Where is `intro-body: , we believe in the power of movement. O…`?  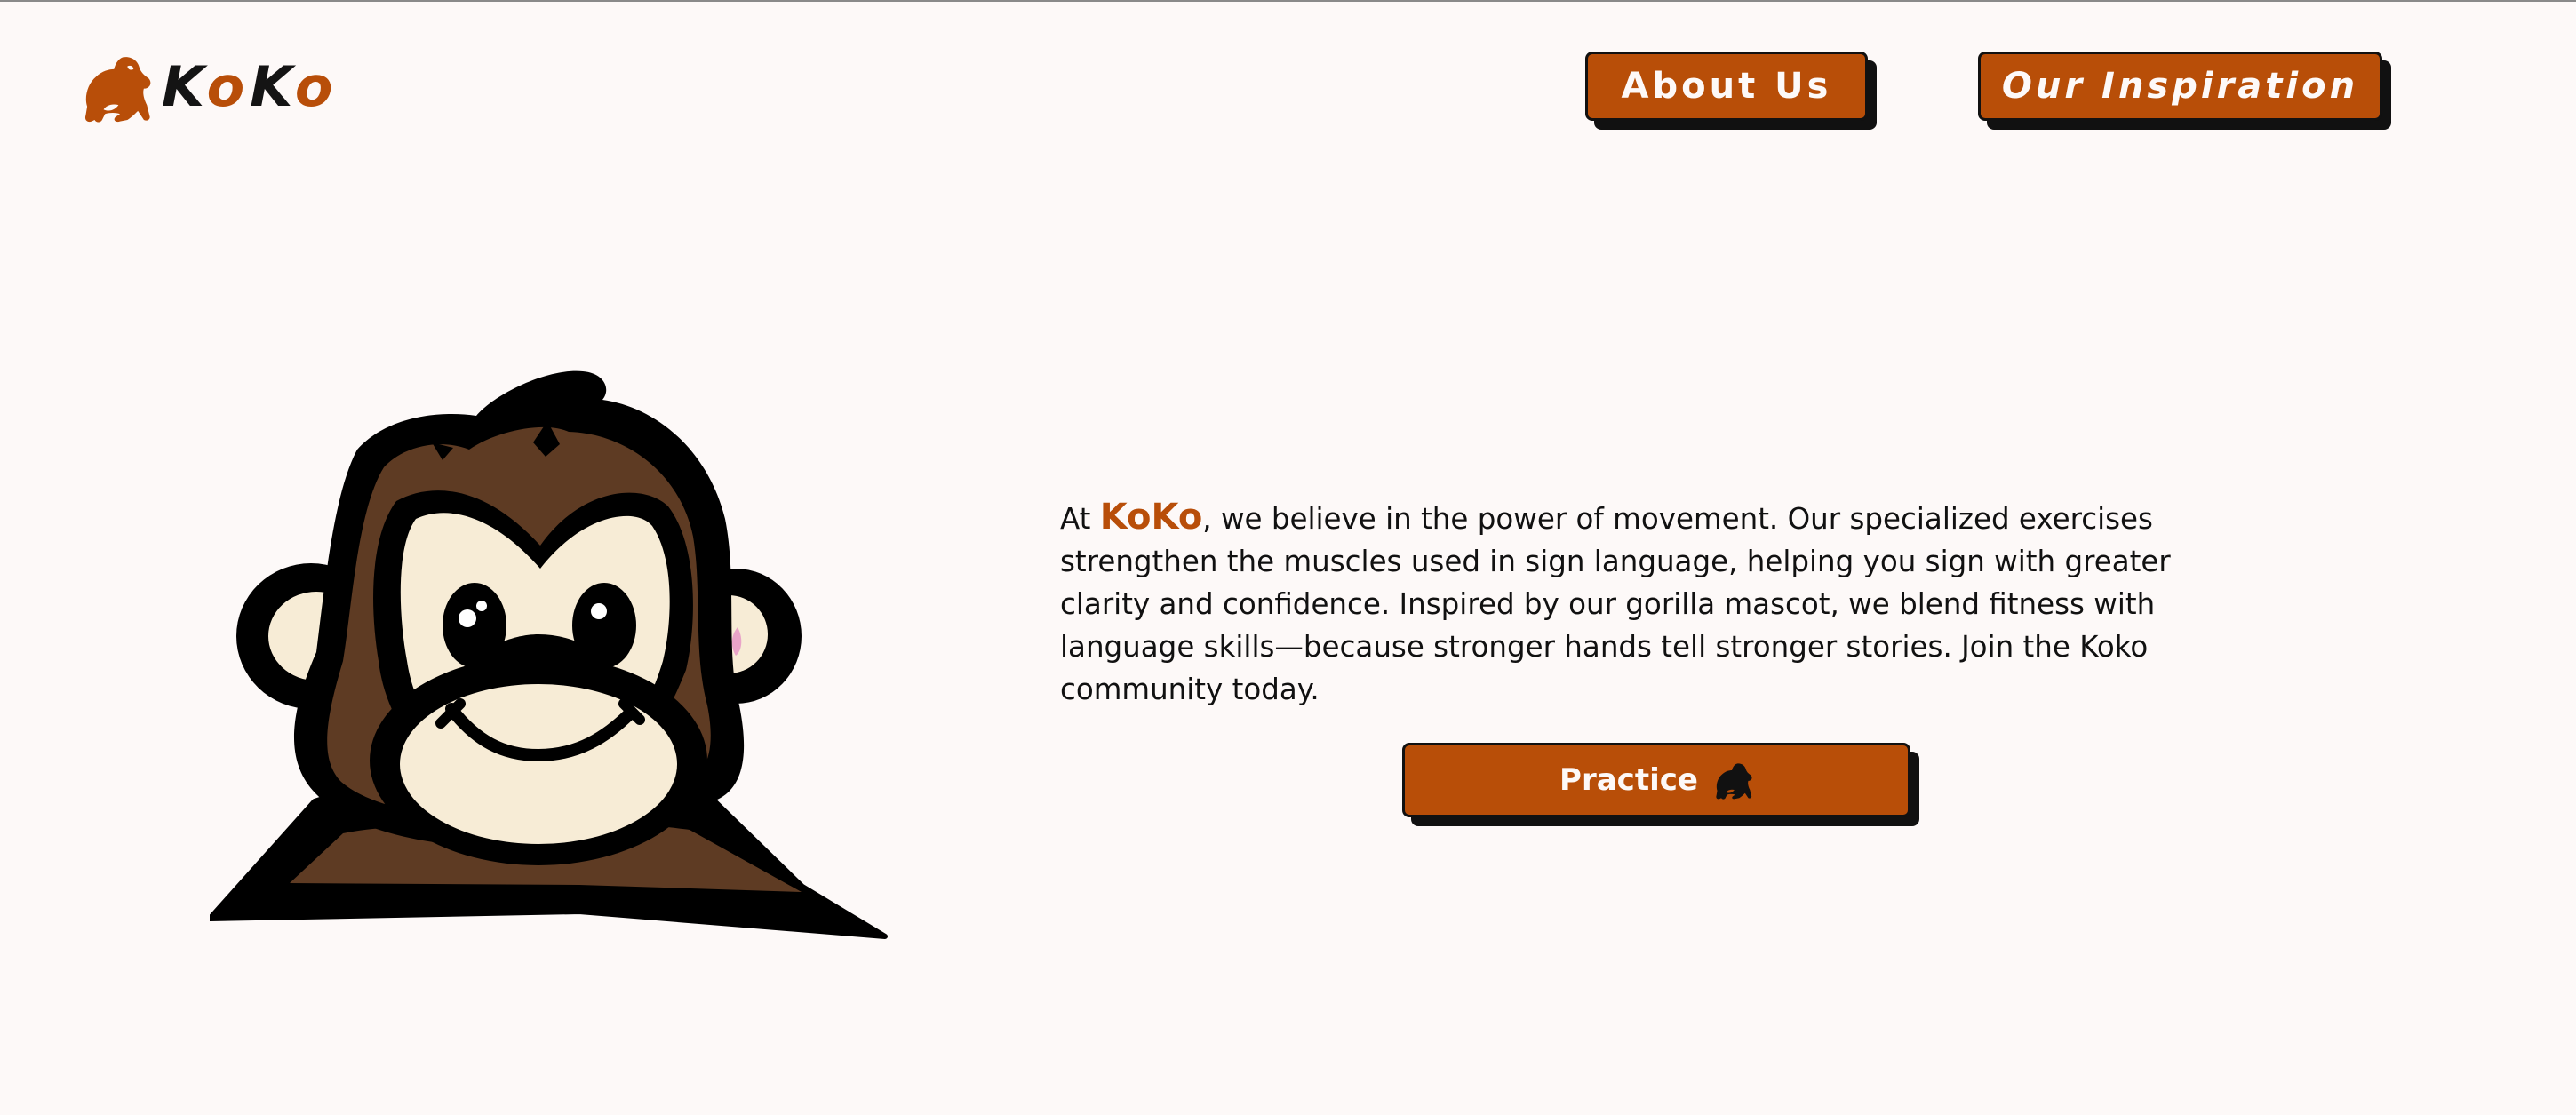
intro-body: , we believe in the power of movement. O… is located at coordinates (1615, 604).